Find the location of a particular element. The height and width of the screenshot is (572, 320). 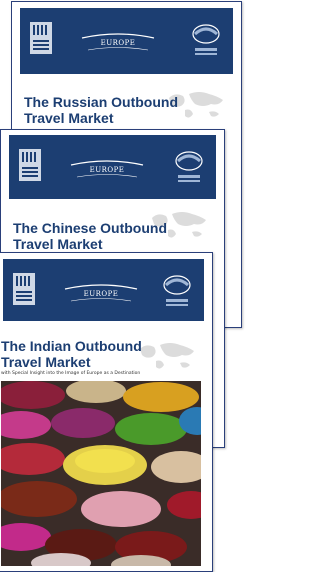

cover-title: The Chinese Outbound Travel Market is located at coordinates (90, 236).